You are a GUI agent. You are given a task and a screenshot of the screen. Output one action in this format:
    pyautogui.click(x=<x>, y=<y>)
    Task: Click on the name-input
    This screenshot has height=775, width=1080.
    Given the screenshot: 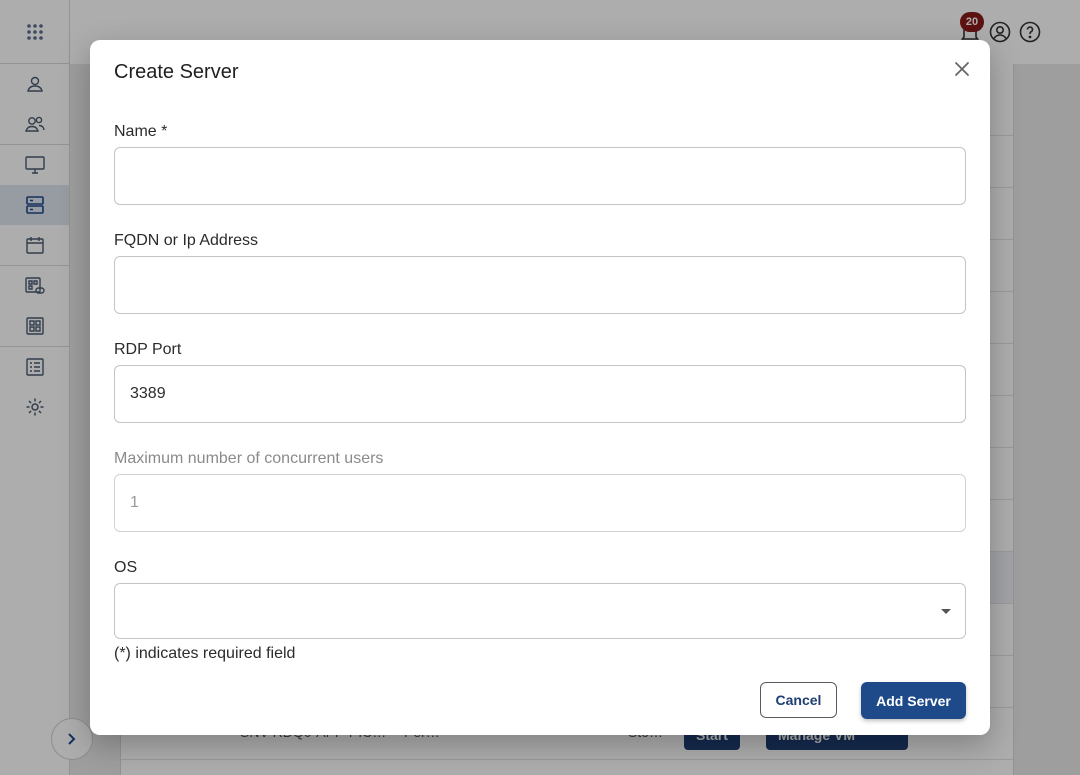 What is the action you would take?
    pyautogui.click(x=540, y=176)
    